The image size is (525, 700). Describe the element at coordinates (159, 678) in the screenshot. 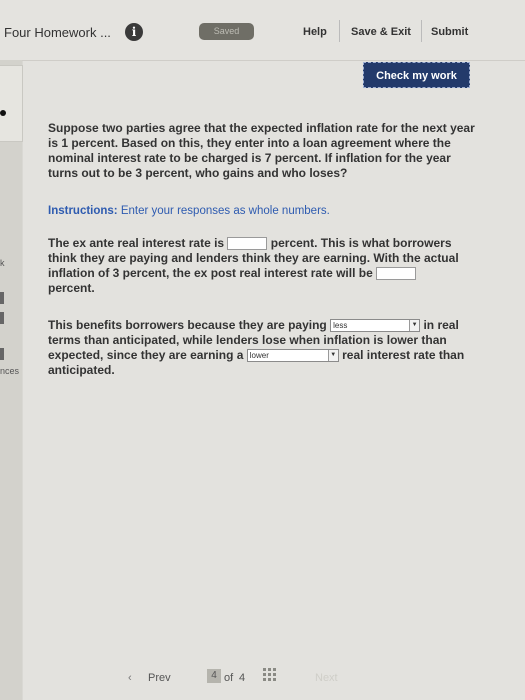

I see `prev-button: Prev` at that location.